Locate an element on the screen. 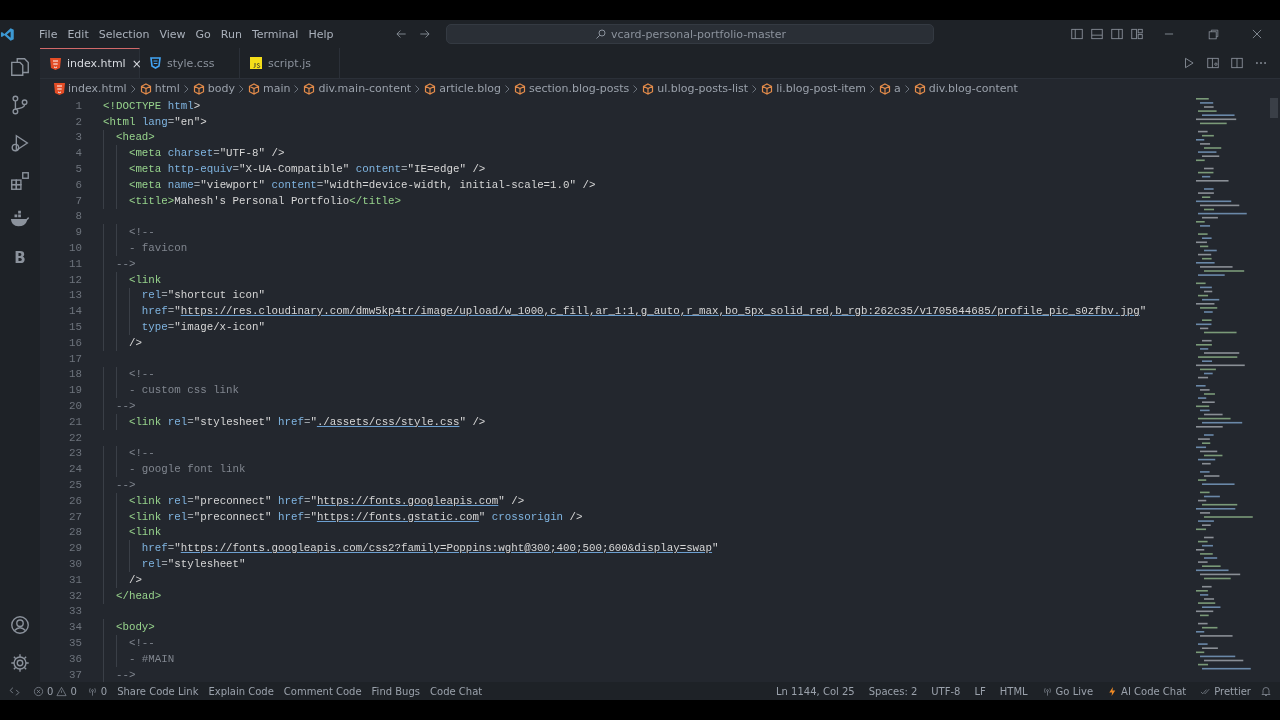 The width and height of the screenshot is (1280, 720). menu-item: View is located at coordinates (172, 34).